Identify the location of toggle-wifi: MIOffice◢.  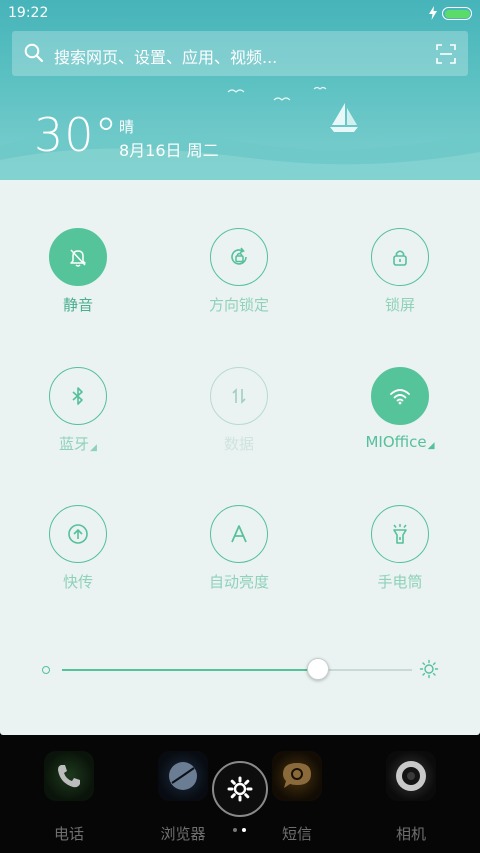
(400, 422).